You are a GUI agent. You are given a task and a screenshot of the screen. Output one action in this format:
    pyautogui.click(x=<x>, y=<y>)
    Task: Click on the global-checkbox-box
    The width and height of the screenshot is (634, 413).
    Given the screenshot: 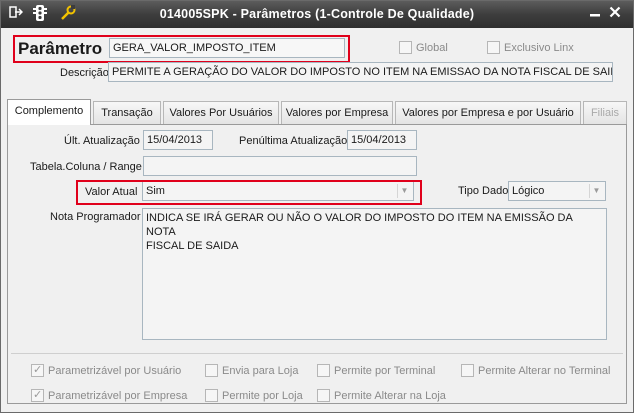 What is the action you would take?
    pyautogui.click(x=405, y=47)
    